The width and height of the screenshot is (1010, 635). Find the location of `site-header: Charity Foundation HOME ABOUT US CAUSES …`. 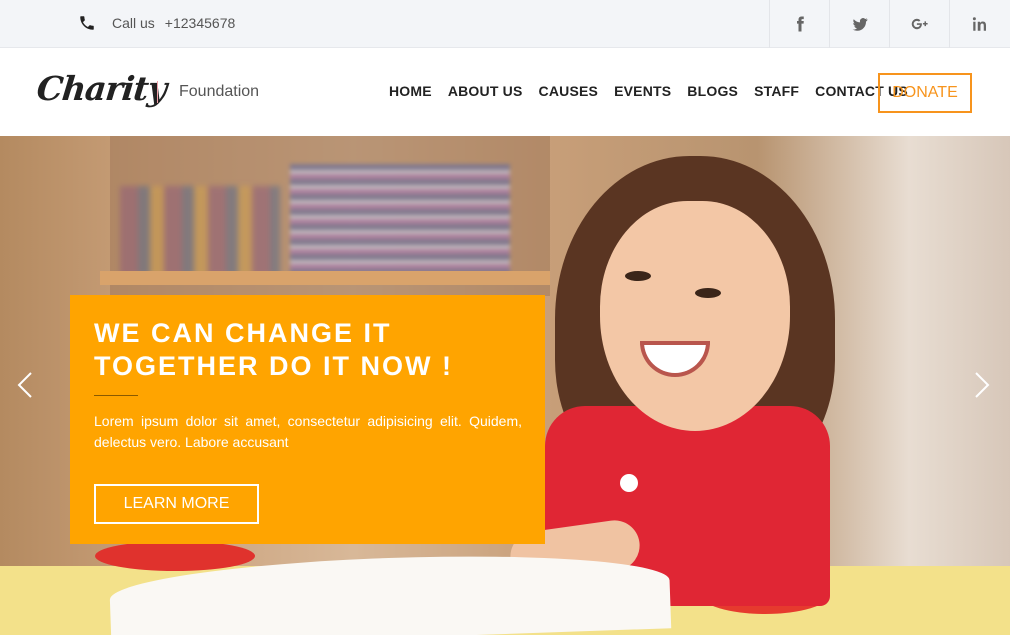

site-header: Charity Foundation HOME ABOUT US CAUSES … is located at coordinates (505, 92).